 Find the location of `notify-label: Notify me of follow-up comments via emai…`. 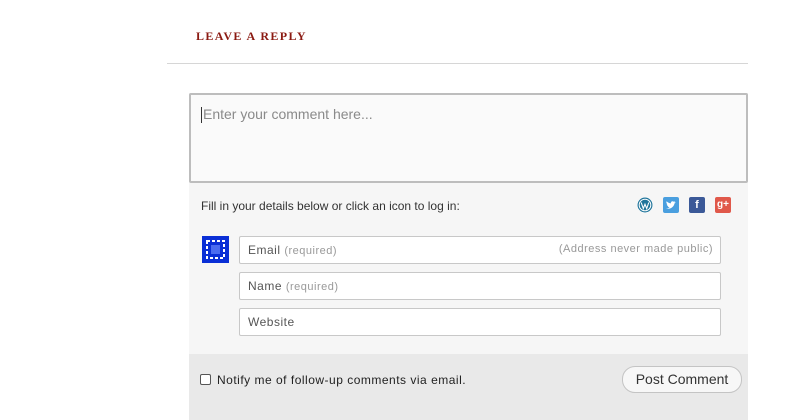

notify-label: Notify me of follow-up comments via emai… is located at coordinates (341, 380).